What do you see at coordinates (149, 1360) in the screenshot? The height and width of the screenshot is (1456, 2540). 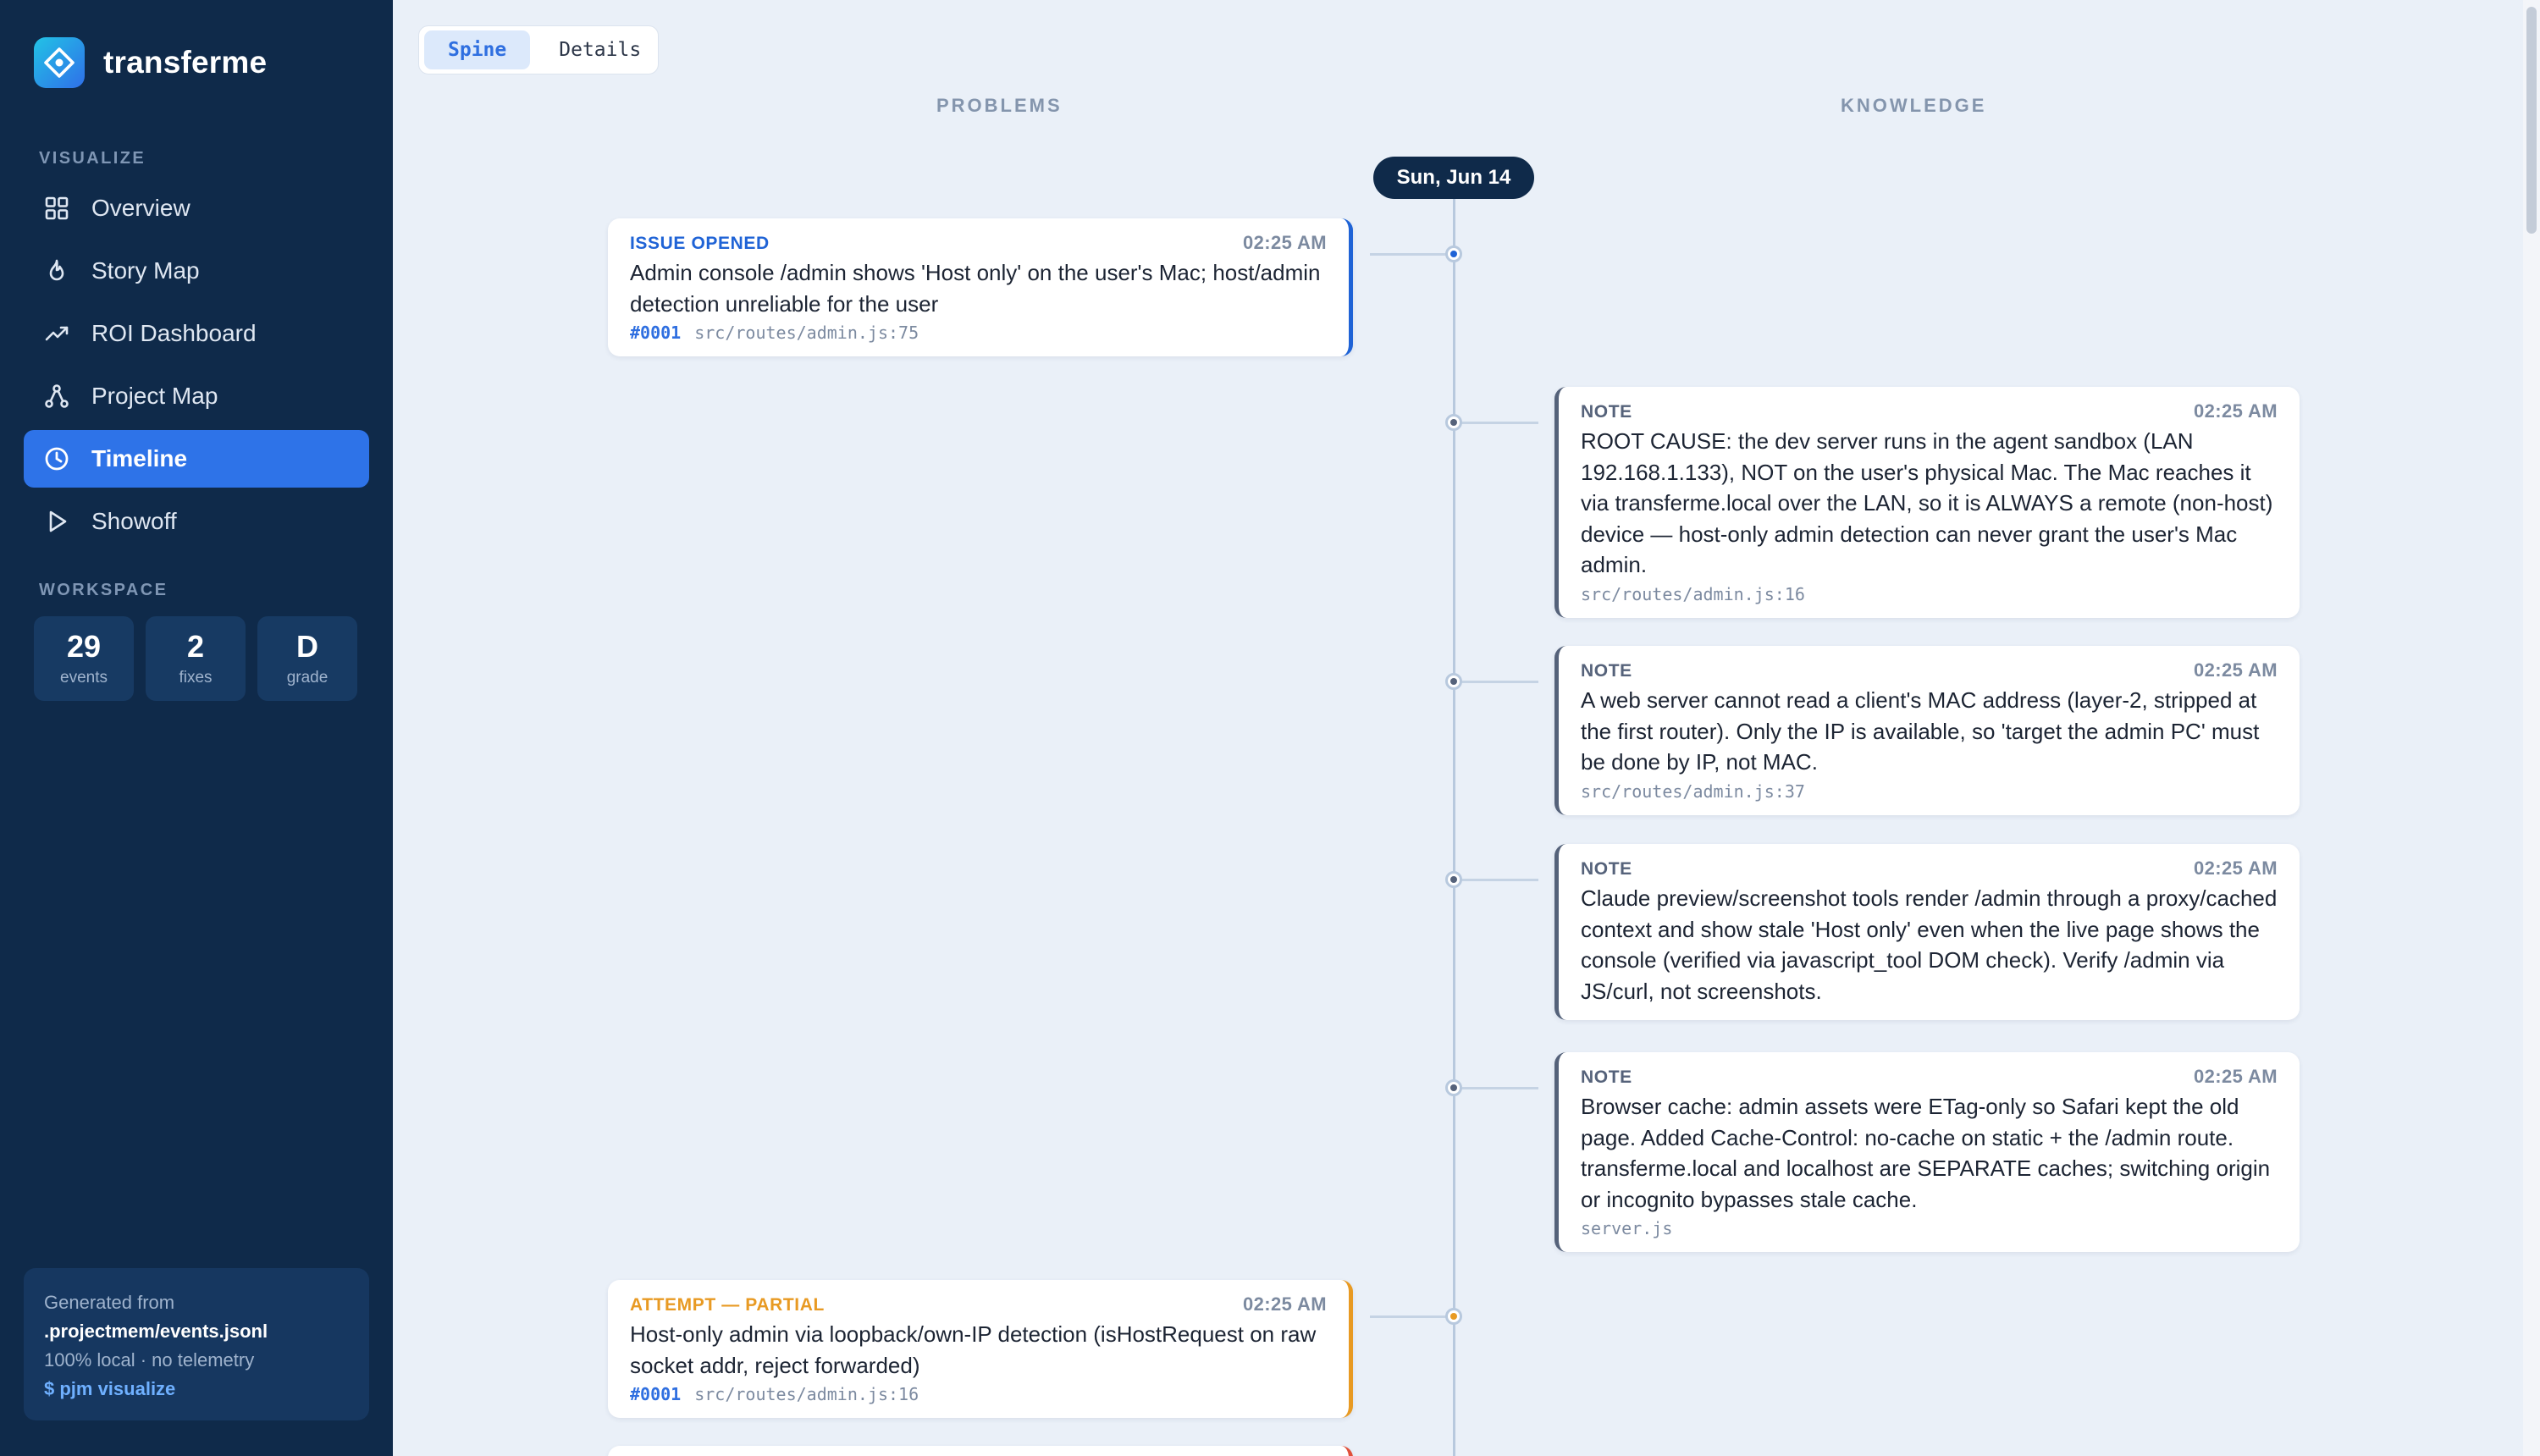 I see `generated-privacy: 100% local · no telemetry` at bounding box center [149, 1360].